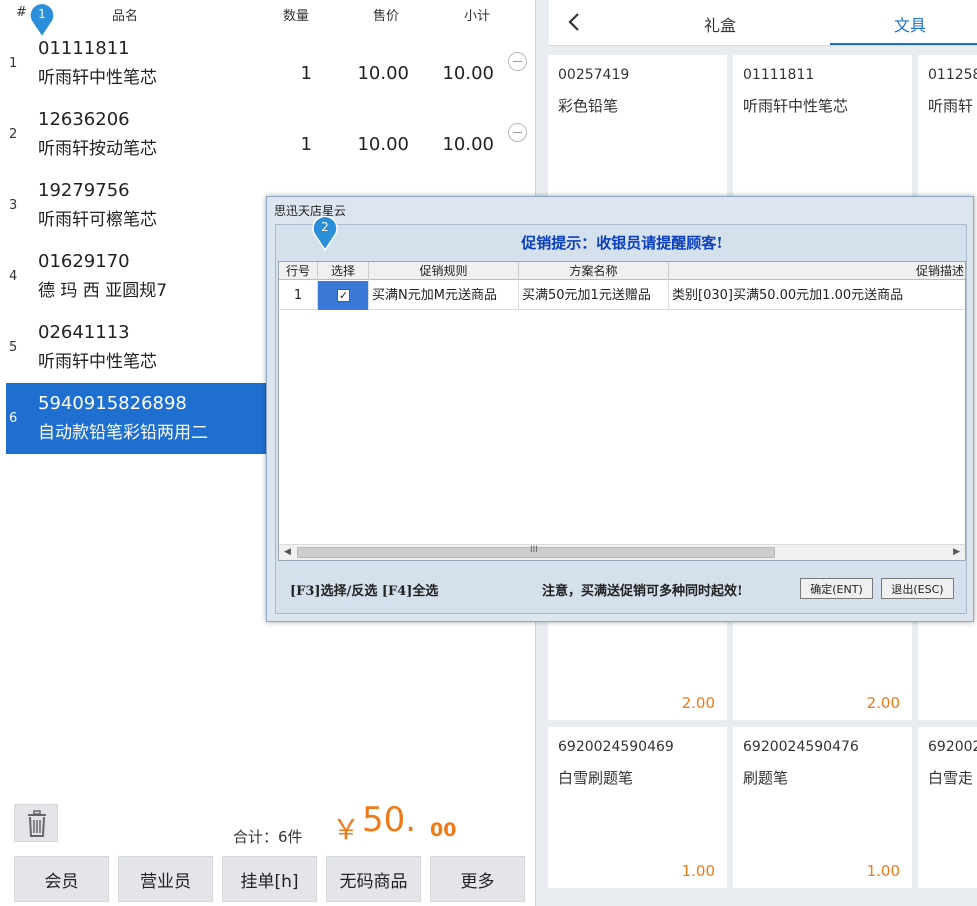 The width and height of the screenshot is (977, 906). Describe the element at coordinates (444, 271) in the screenshot. I see `col-rule-header: 促销规则` at that location.